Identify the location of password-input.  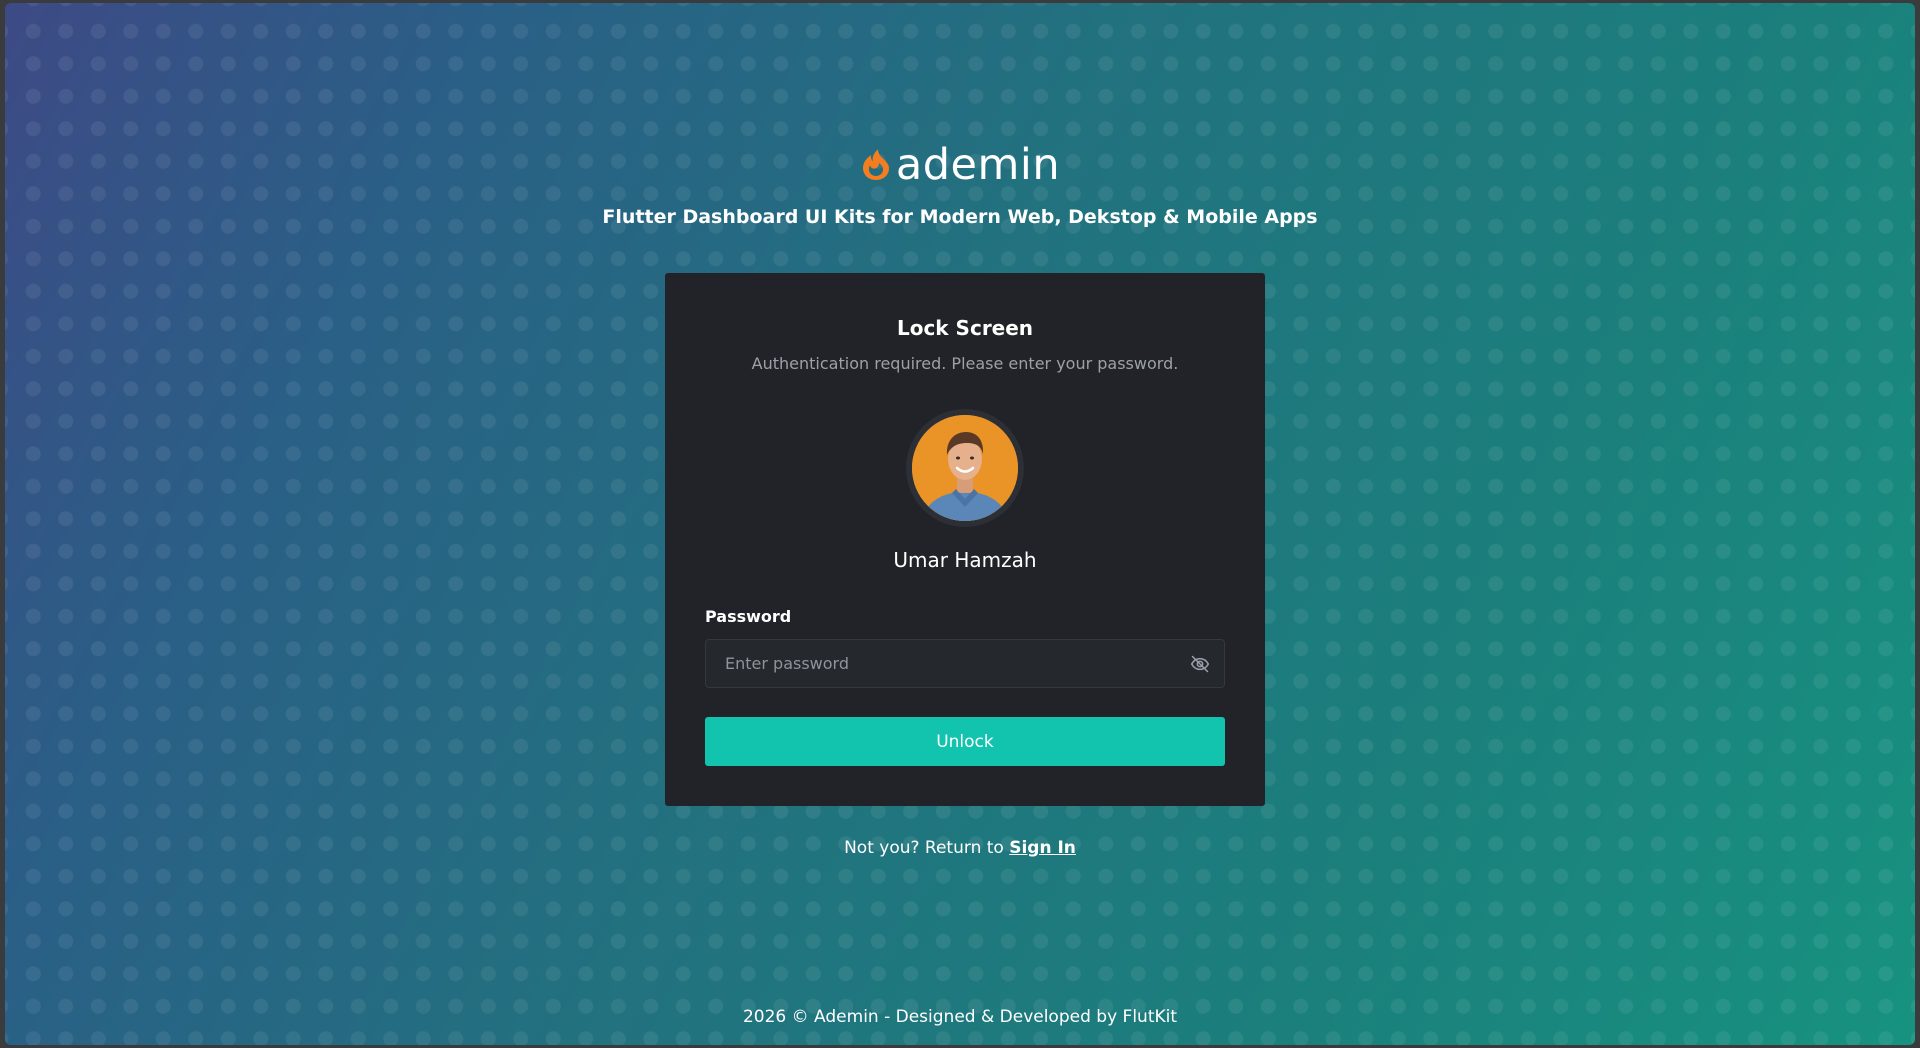
(941, 663).